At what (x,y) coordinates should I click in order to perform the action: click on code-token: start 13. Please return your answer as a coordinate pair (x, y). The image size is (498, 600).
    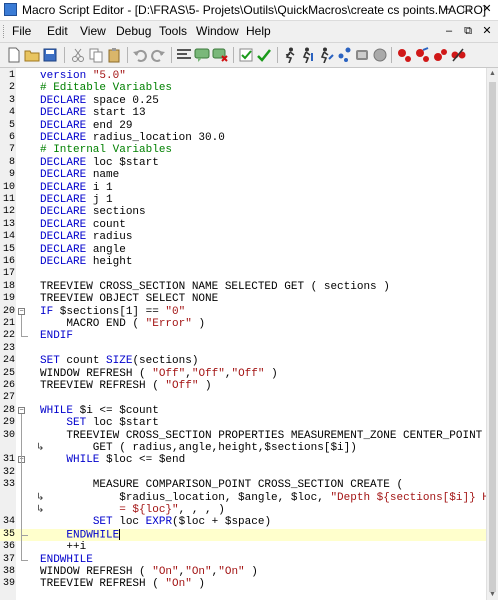
    Looking at the image, I should click on (116, 113).